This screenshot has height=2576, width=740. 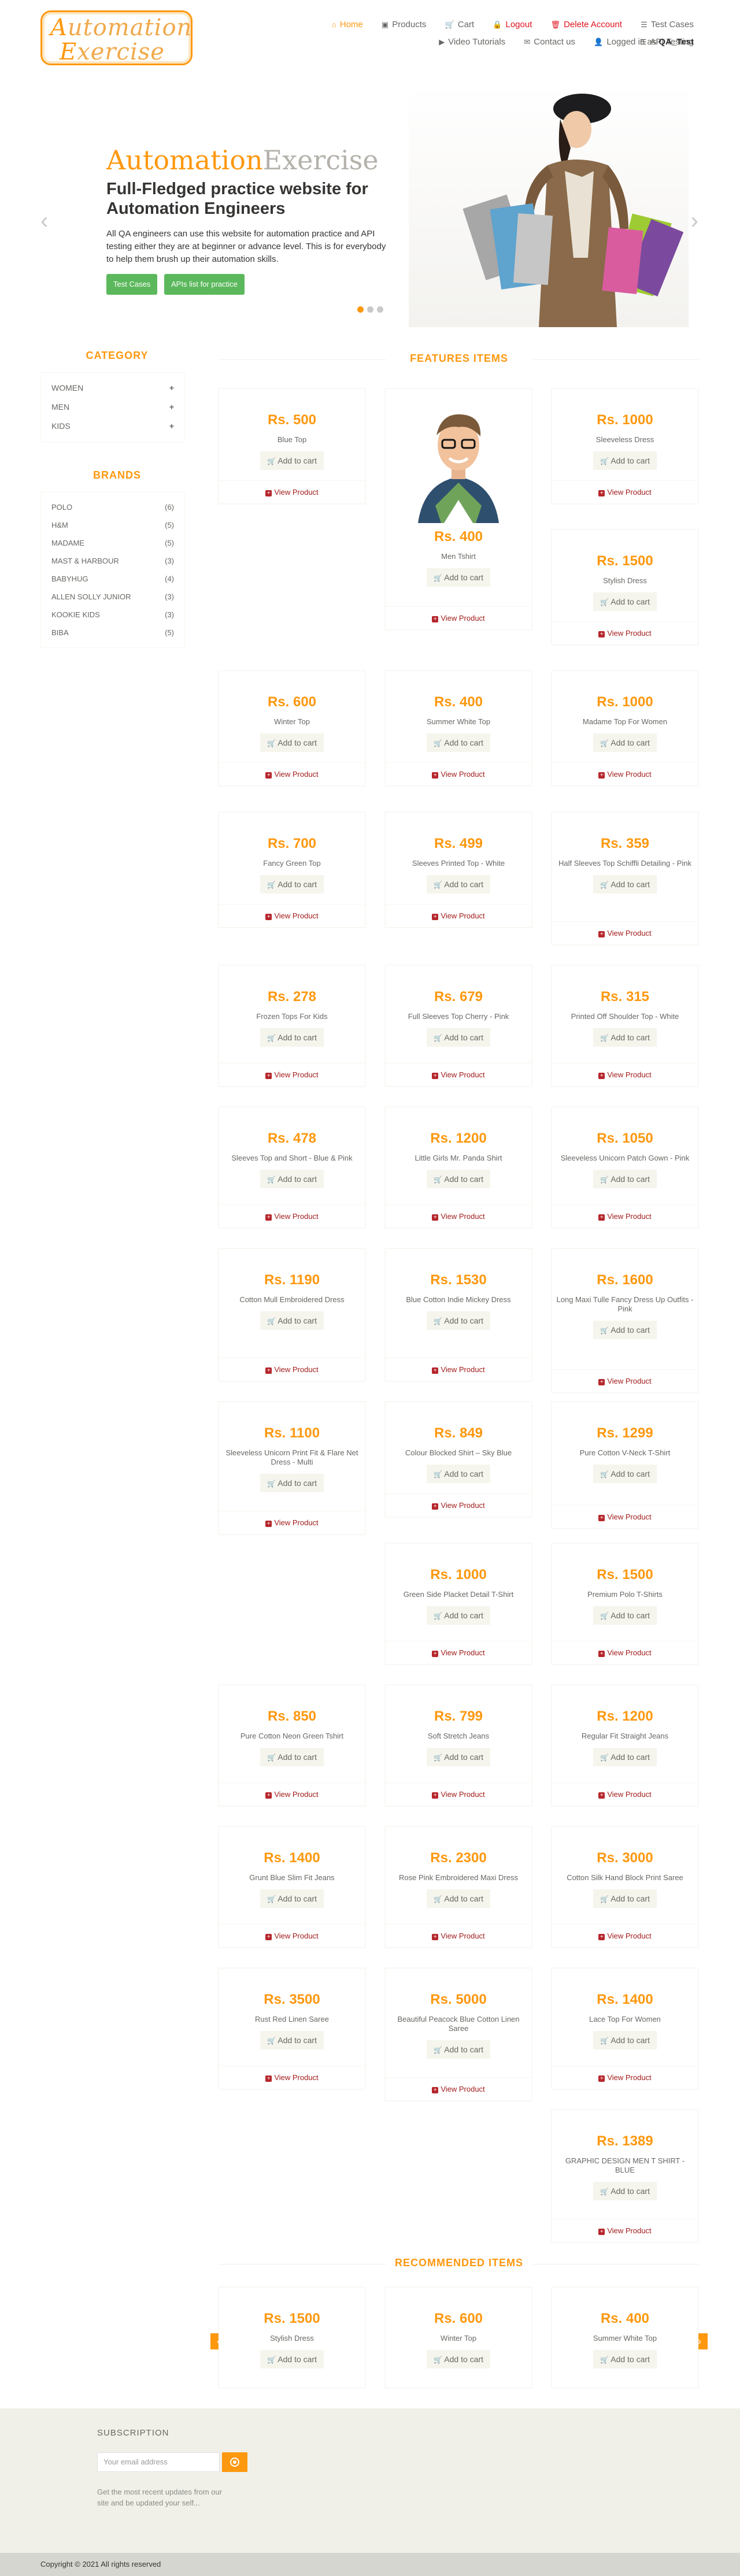 I want to click on slider-prev-chevron-left-icon: ‹, so click(x=44, y=221).